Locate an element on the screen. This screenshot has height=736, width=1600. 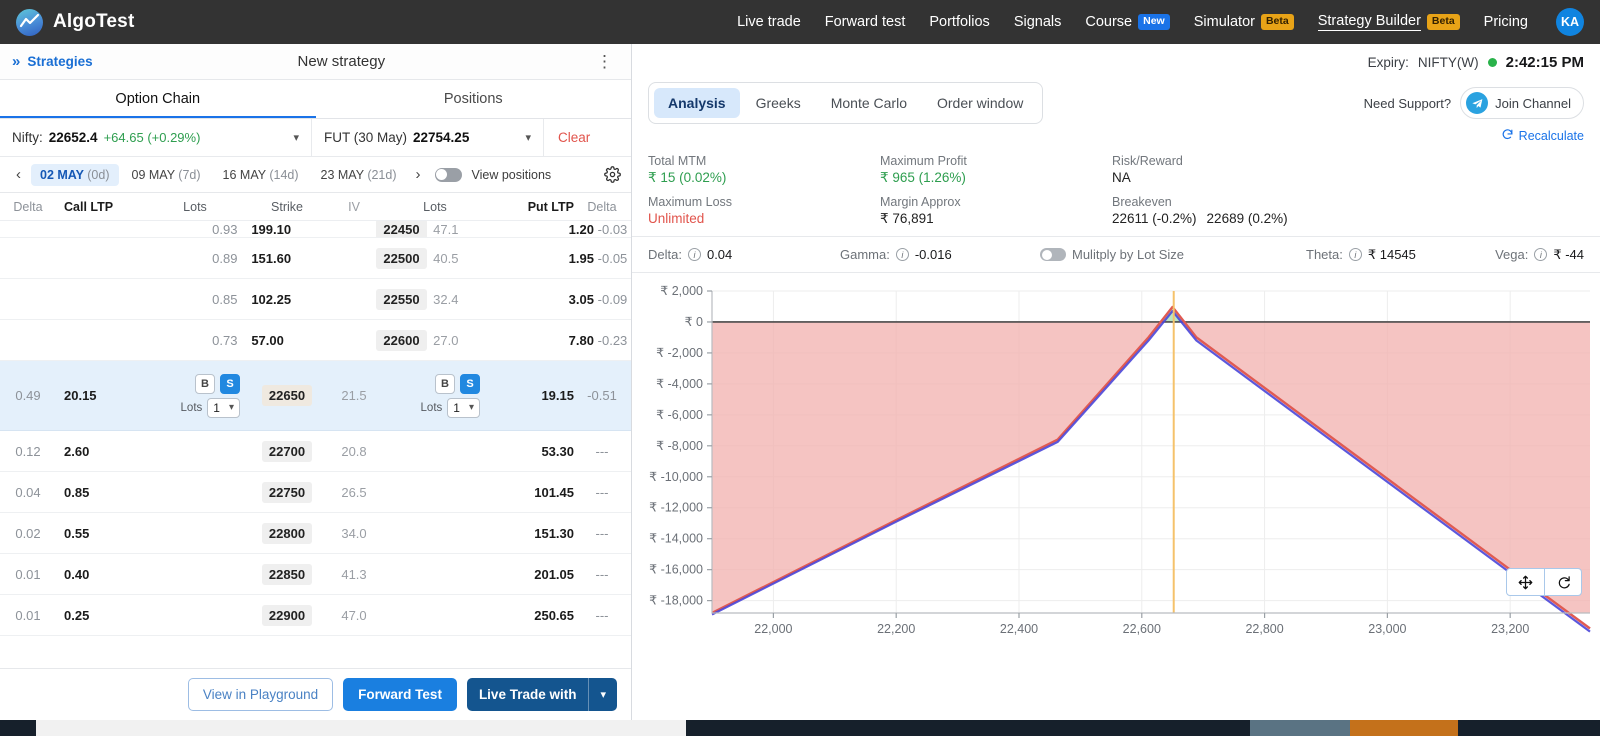
settings-gear-icon is located at coordinates (612, 174).